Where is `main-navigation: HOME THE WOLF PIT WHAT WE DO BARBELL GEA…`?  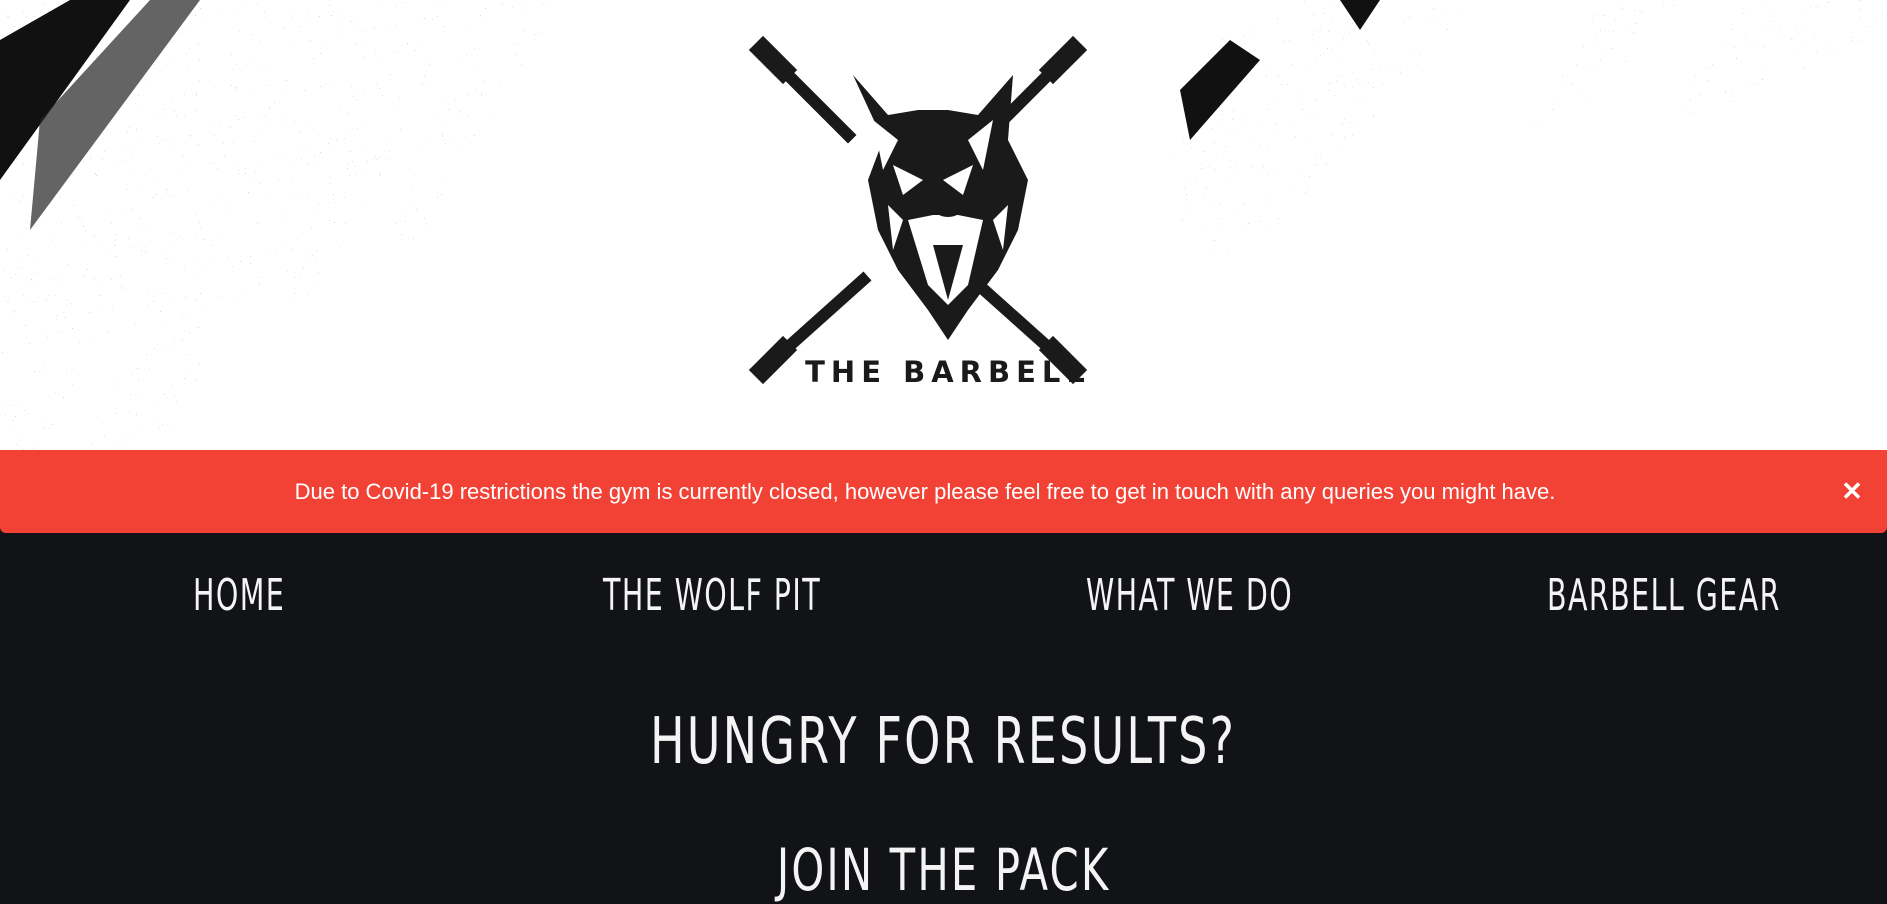 main-navigation: HOME THE WOLF PIT WHAT WE DO BARBELL GEA… is located at coordinates (943, 593).